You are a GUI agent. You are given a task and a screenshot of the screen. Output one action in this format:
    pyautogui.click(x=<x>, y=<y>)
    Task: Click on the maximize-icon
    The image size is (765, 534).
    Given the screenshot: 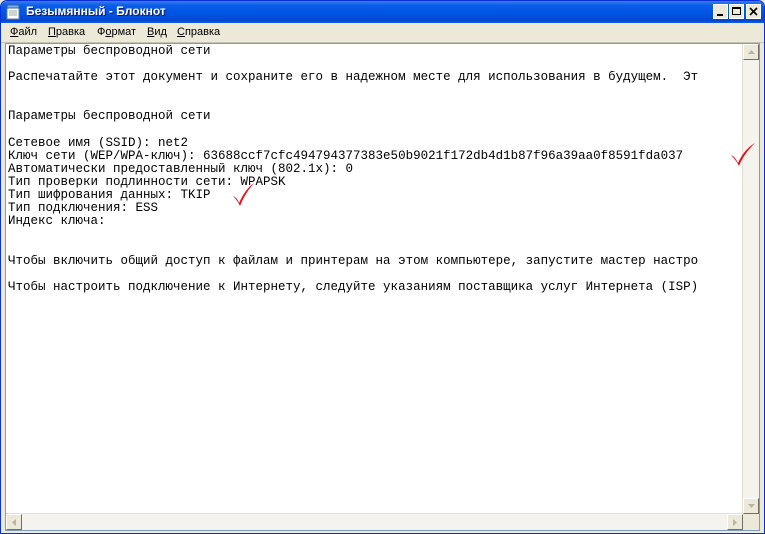 What is the action you would take?
    pyautogui.click(x=736, y=11)
    